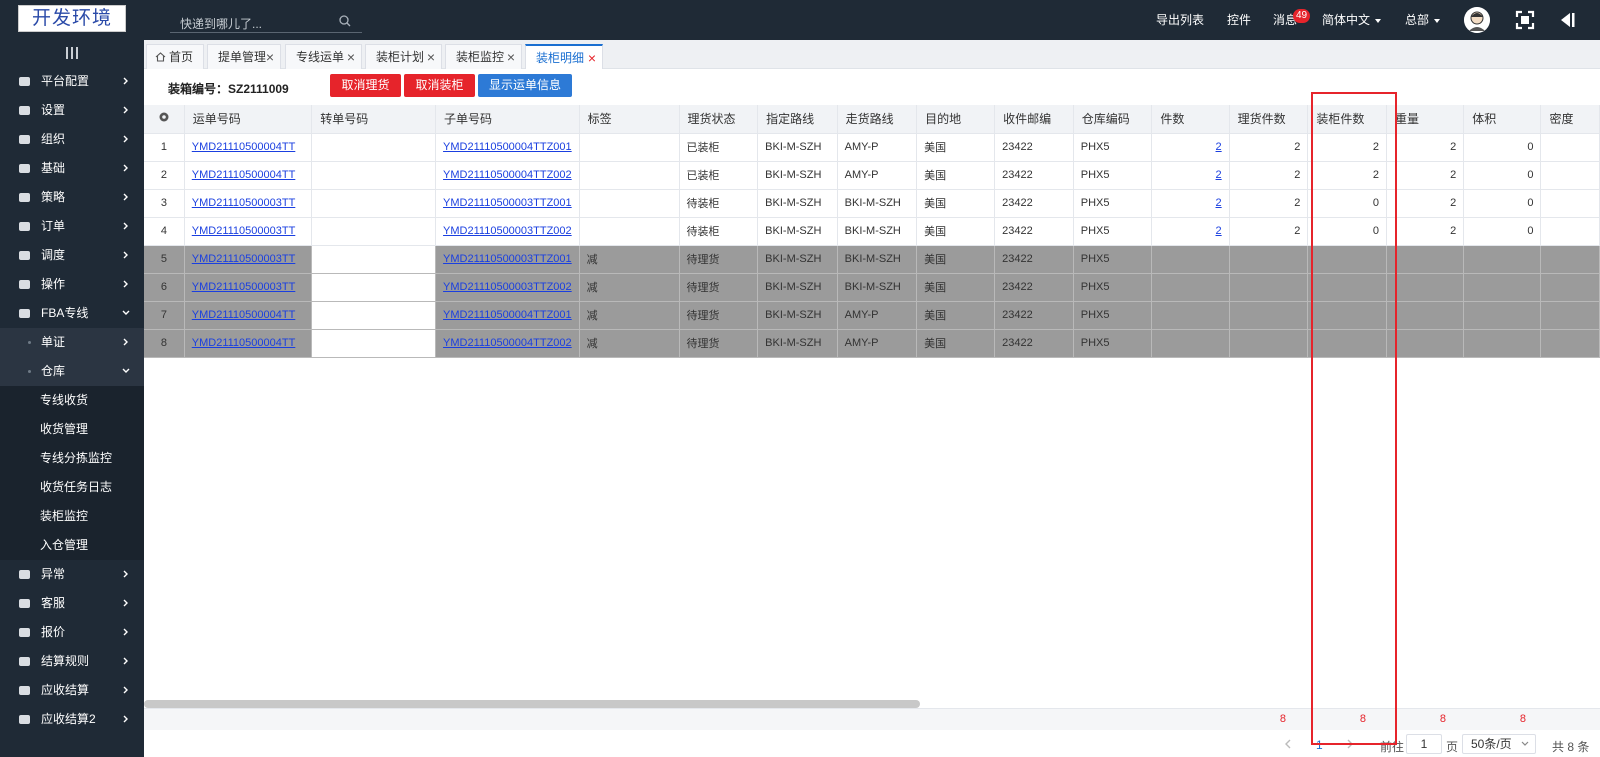  Describe the element at coordinates (72, 342) in the screenshot. I see `sidebar-sub-item-0: 单证` at that location.